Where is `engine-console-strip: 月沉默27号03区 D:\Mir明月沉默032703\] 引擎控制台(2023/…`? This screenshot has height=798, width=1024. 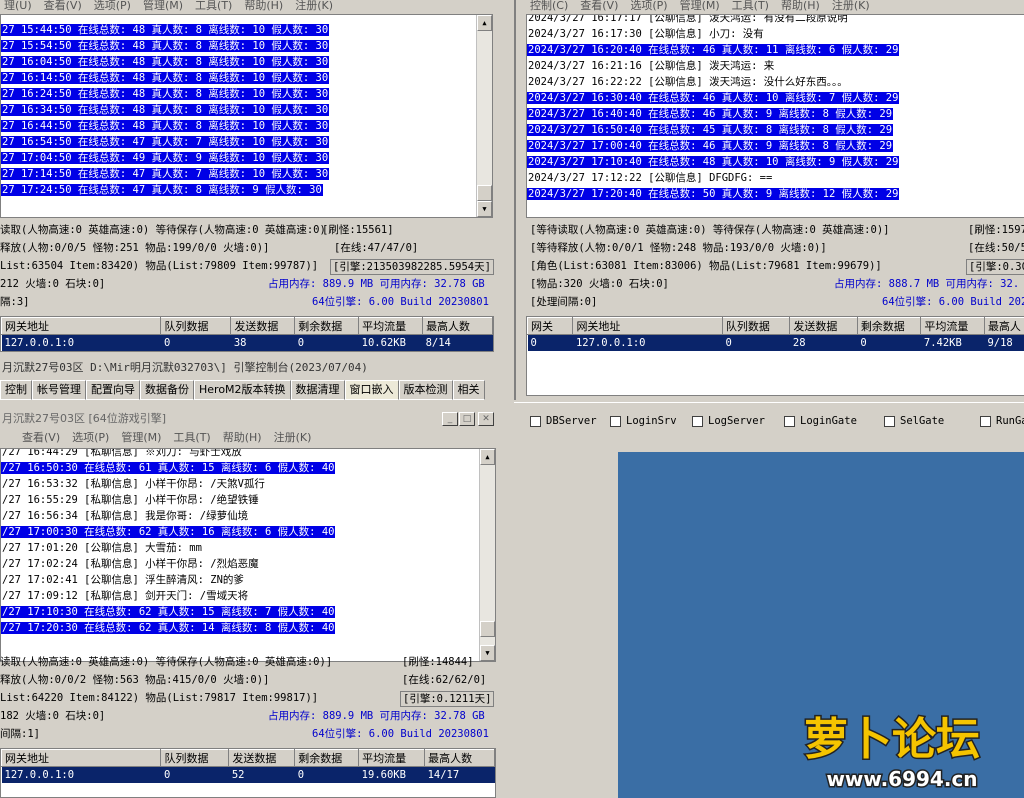 engine-console-strip: 月沉默27号03区 D:\Mir明月沉默032703\] 引擎控制台(2023/… is located at coordinates (256, 380).